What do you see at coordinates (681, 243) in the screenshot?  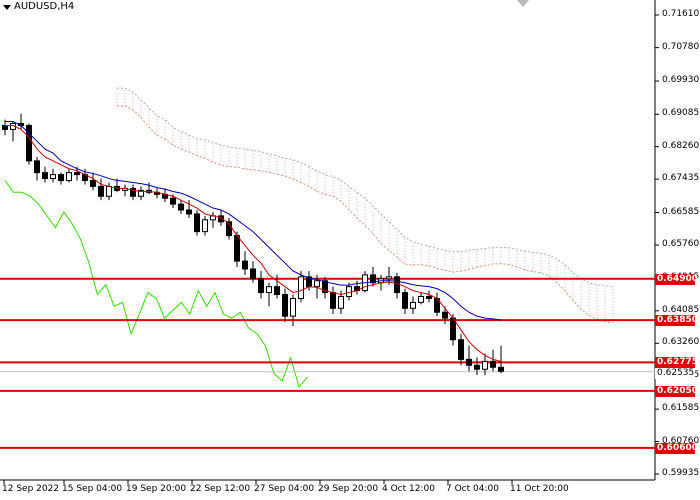 I see `price-tick-label: 0.65760` at bounding box center [681, 243].